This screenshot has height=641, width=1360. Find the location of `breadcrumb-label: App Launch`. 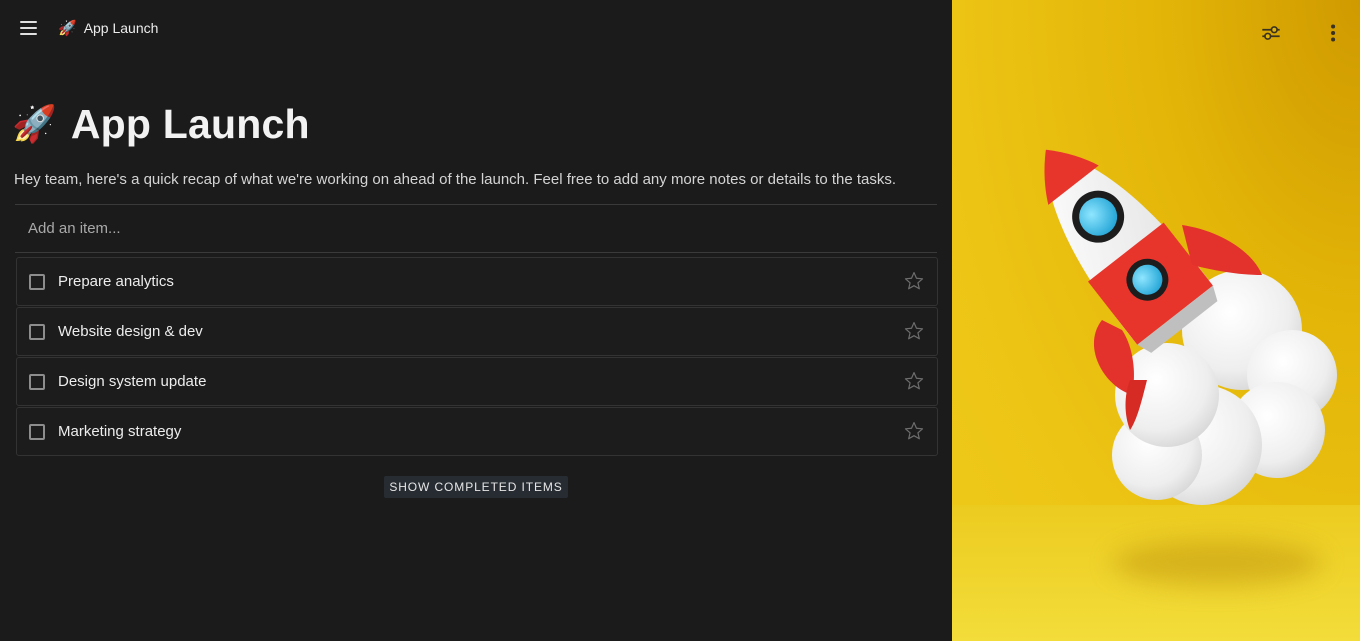

breadcrumb-label: App Launch is located at coordinates (121, 28).